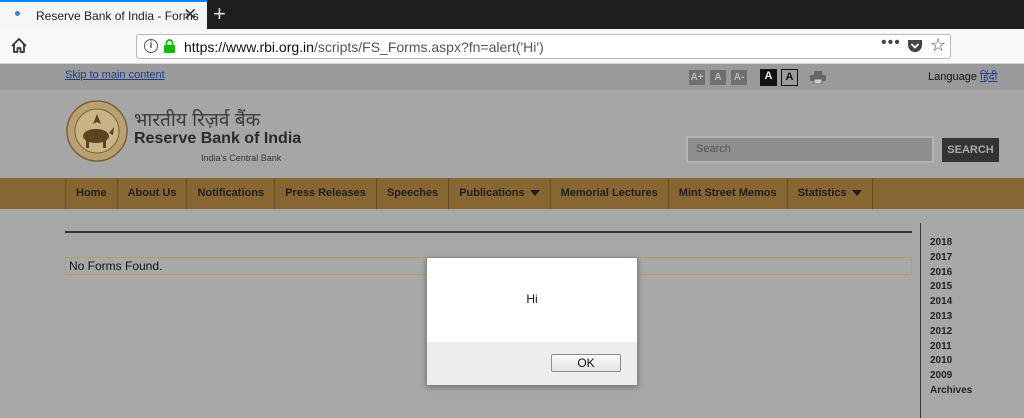 The image size is (1024, 418). Describe the element at coordinates (197, 120) in the screenshot. I see `hindi-bank-name: भारतीय रिज़र्व बैंक` at that location.